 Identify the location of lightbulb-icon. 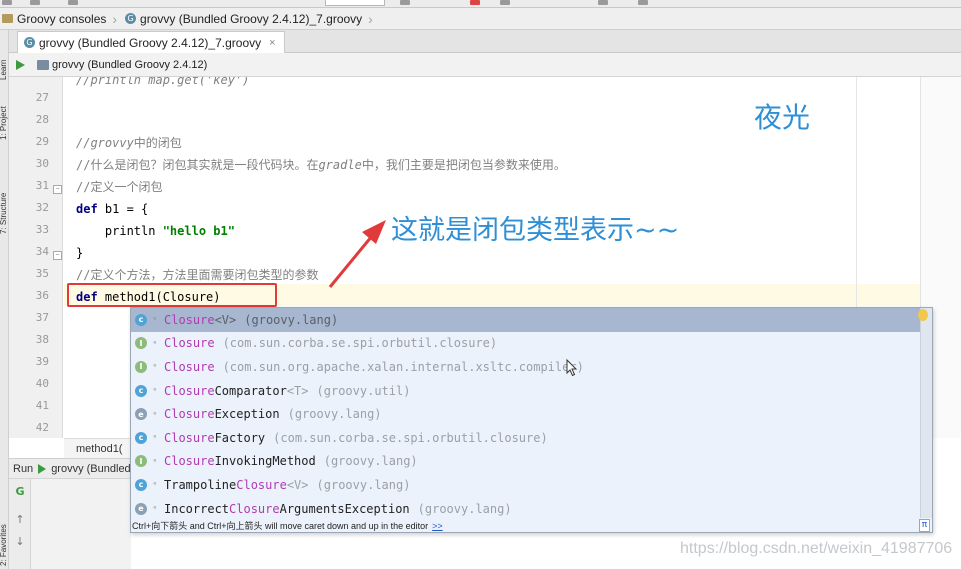
(923, 315).